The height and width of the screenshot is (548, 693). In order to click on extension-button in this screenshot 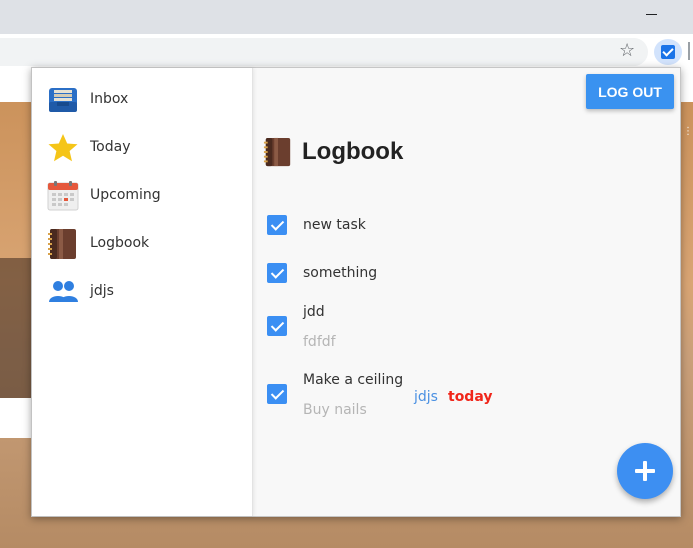, I will do `click(668, 52)`.